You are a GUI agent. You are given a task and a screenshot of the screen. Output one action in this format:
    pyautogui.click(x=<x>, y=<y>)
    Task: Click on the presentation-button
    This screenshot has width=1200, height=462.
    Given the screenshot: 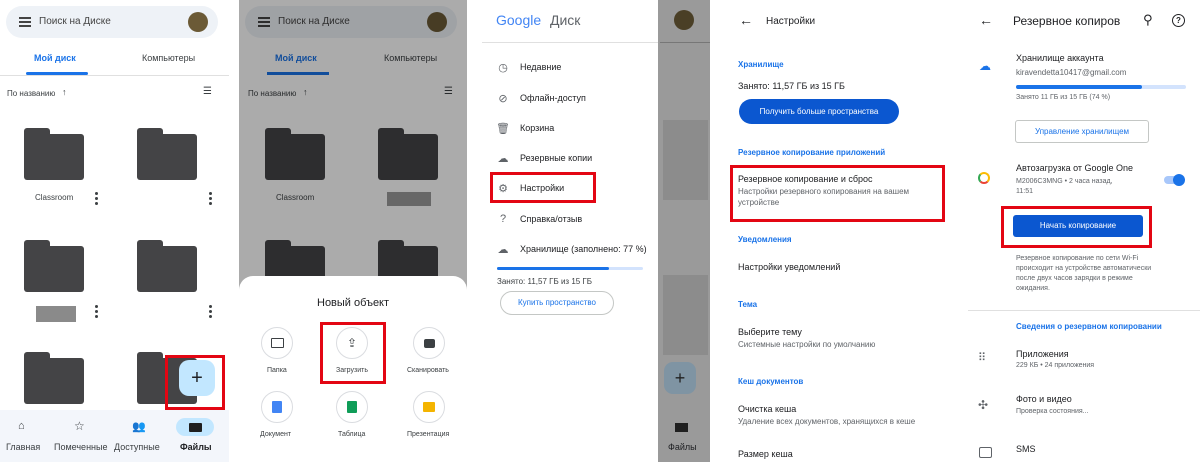 What is the action you would take?
    pyautogui.click(x=429, y=407)
    